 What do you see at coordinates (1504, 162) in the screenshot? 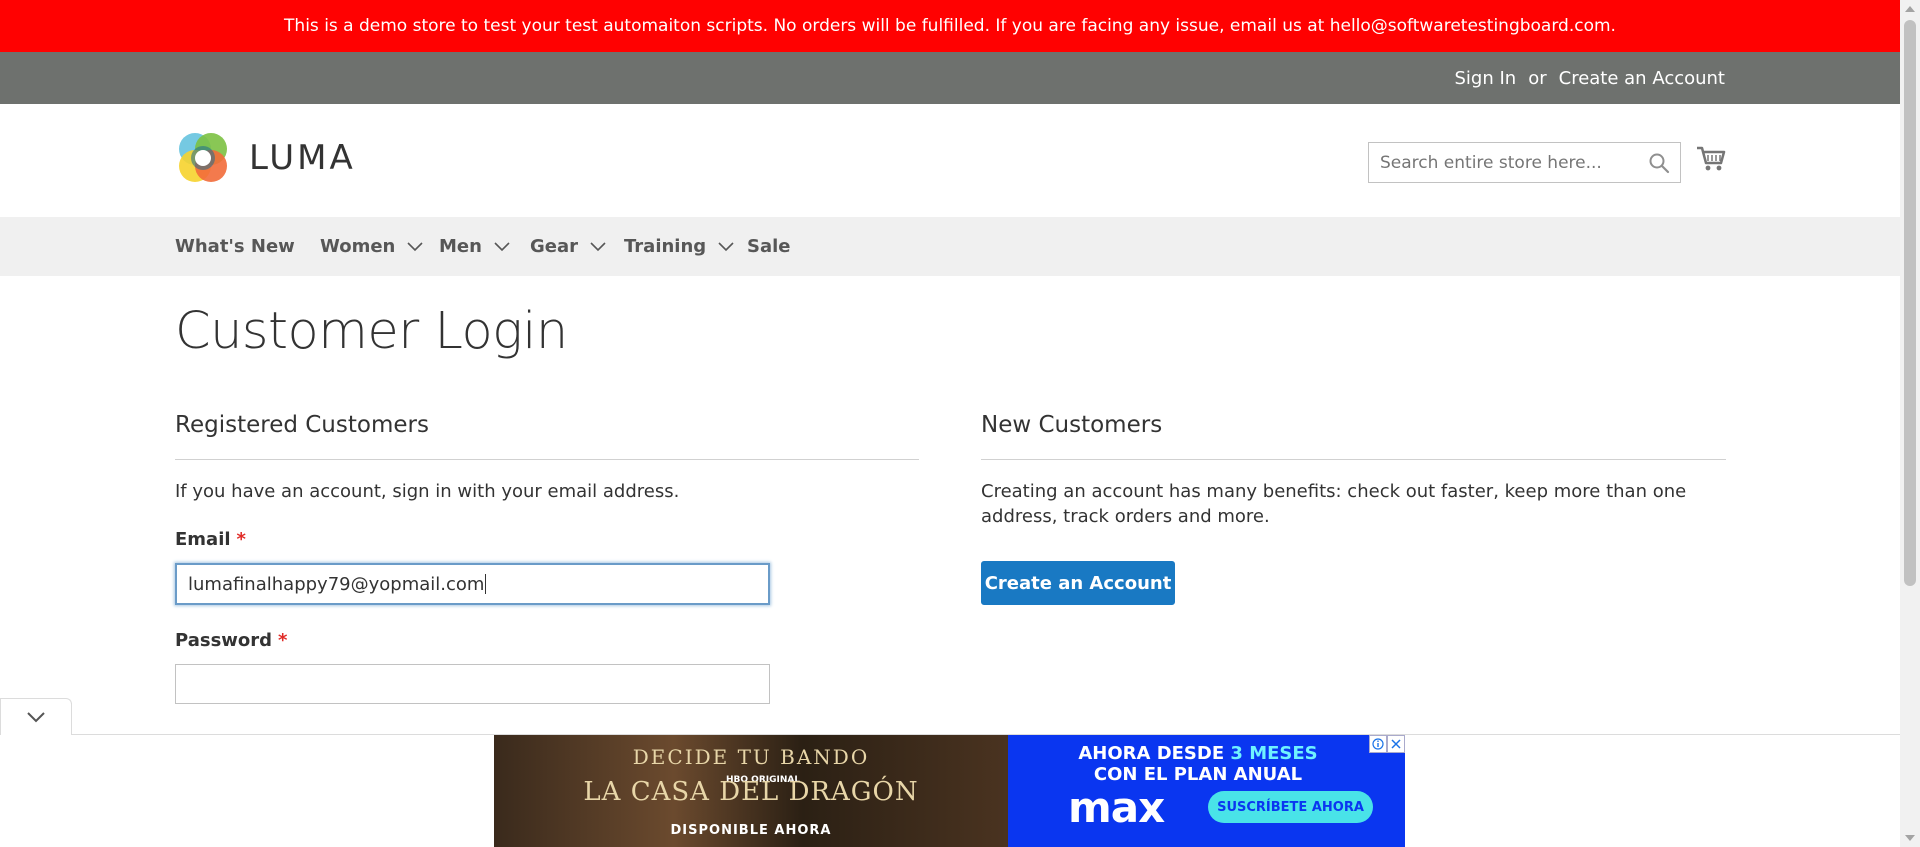
I see `search-input` at bounding box center [1504, 162].